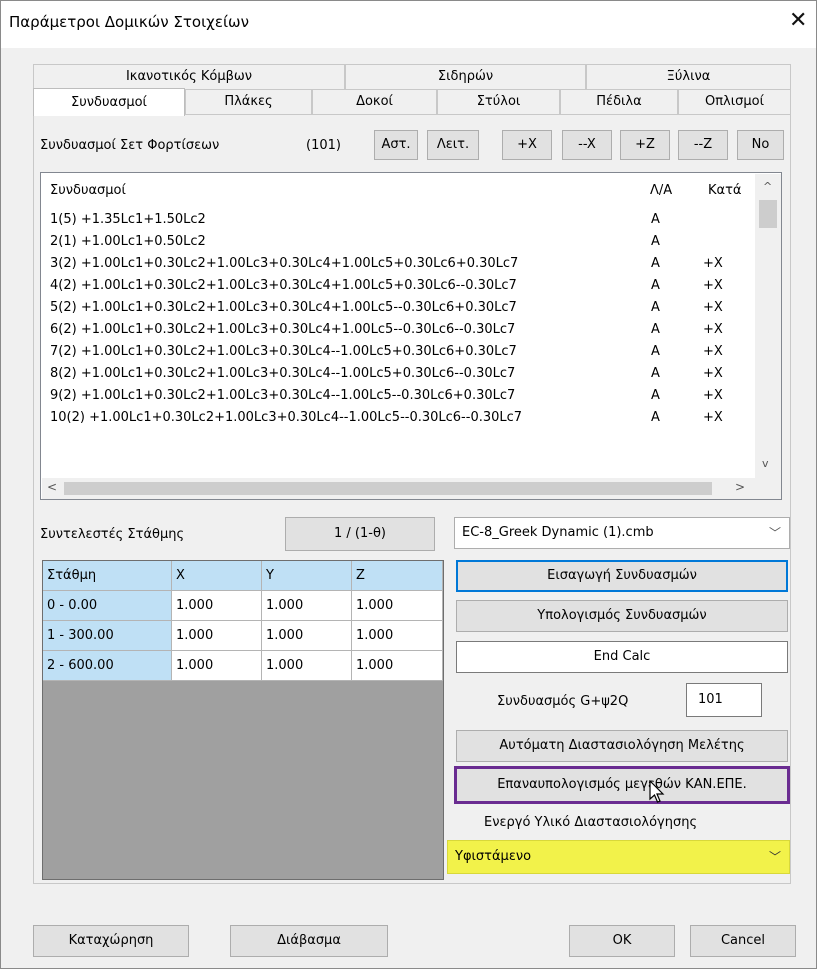 The image size is (817, 969). I want to click on cancel-button: Cancel, so click(743, 941).